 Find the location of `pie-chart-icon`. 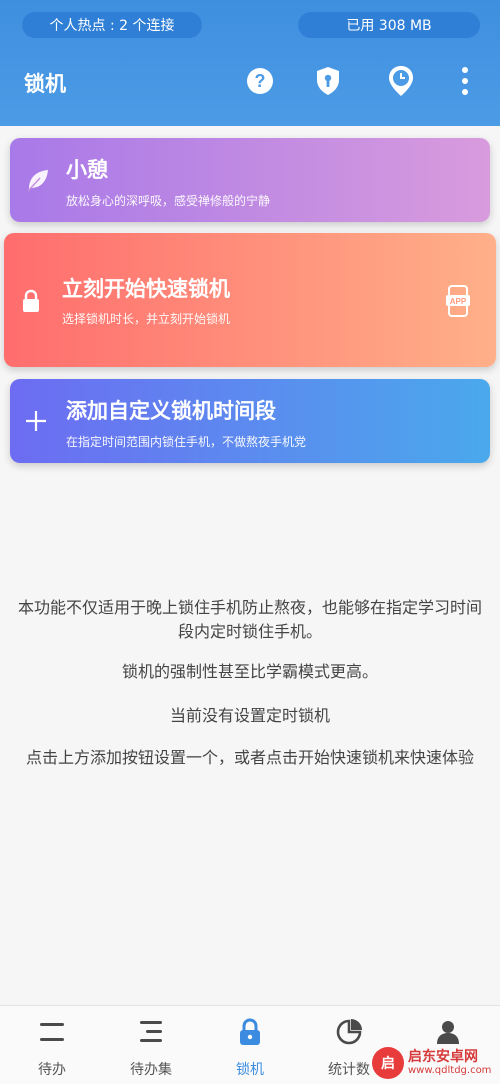

pie-chart-icon is located at coordinates (349, 1032).